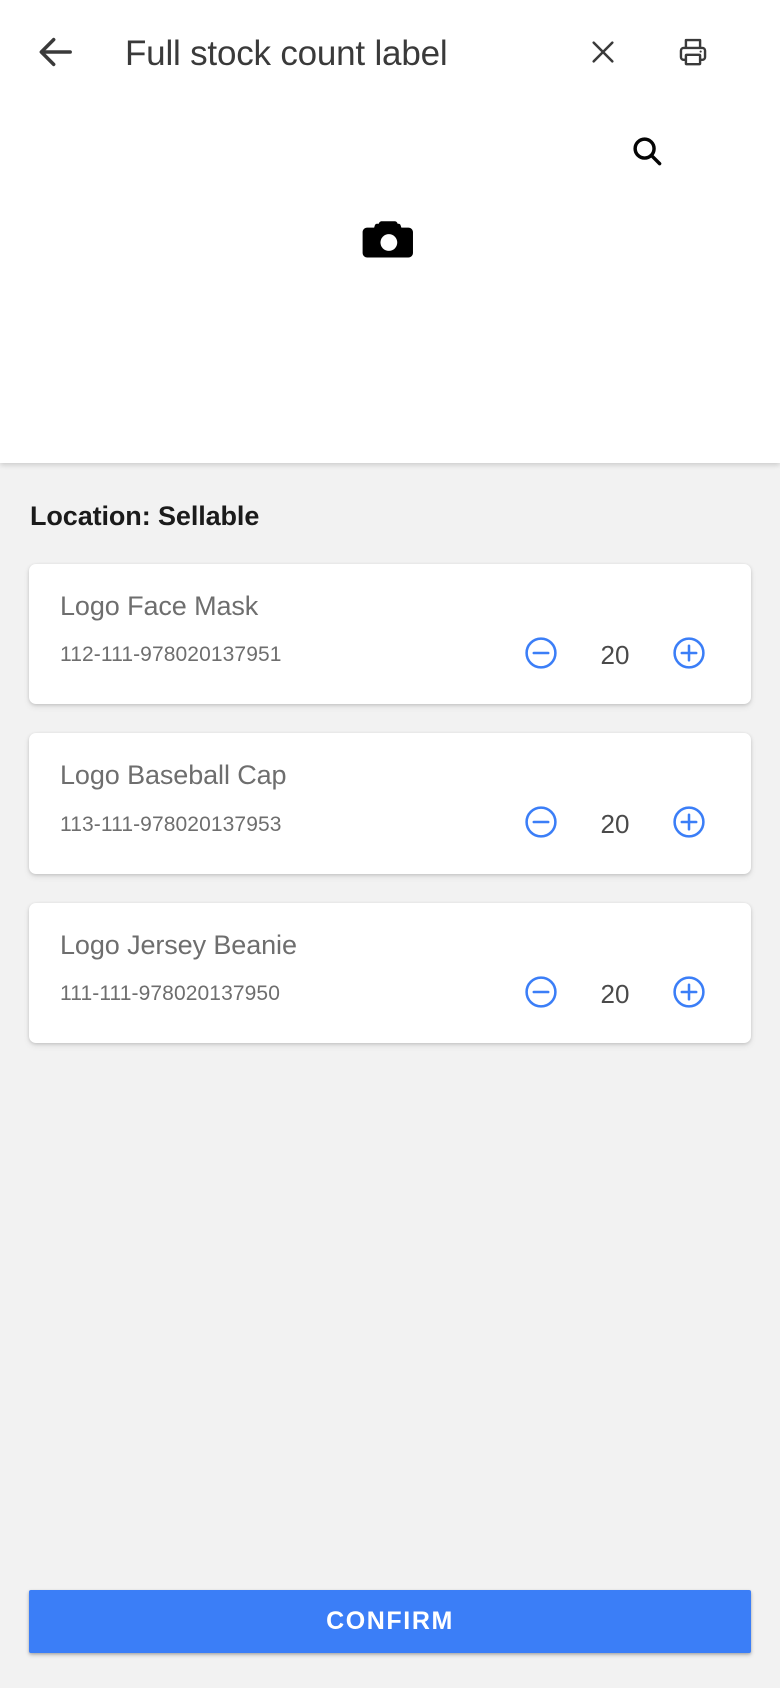 The width and height of the screenshot is (780, 1688). Describe the element at coordinates (390, 825) in the screenshot. I see `product-detail-row: 113-111-978020137953 20` at that location.